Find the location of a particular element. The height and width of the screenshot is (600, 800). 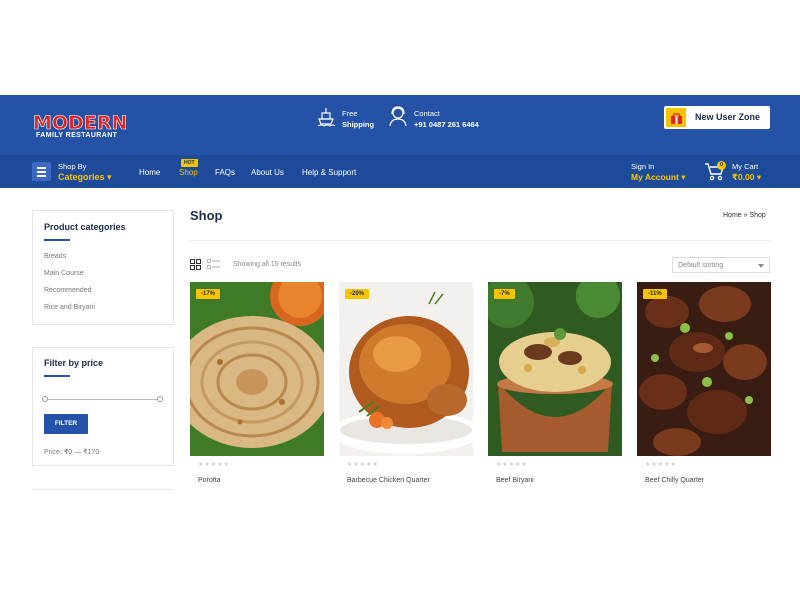

category-link-breads: Breads is located at coordinates (55, 256).